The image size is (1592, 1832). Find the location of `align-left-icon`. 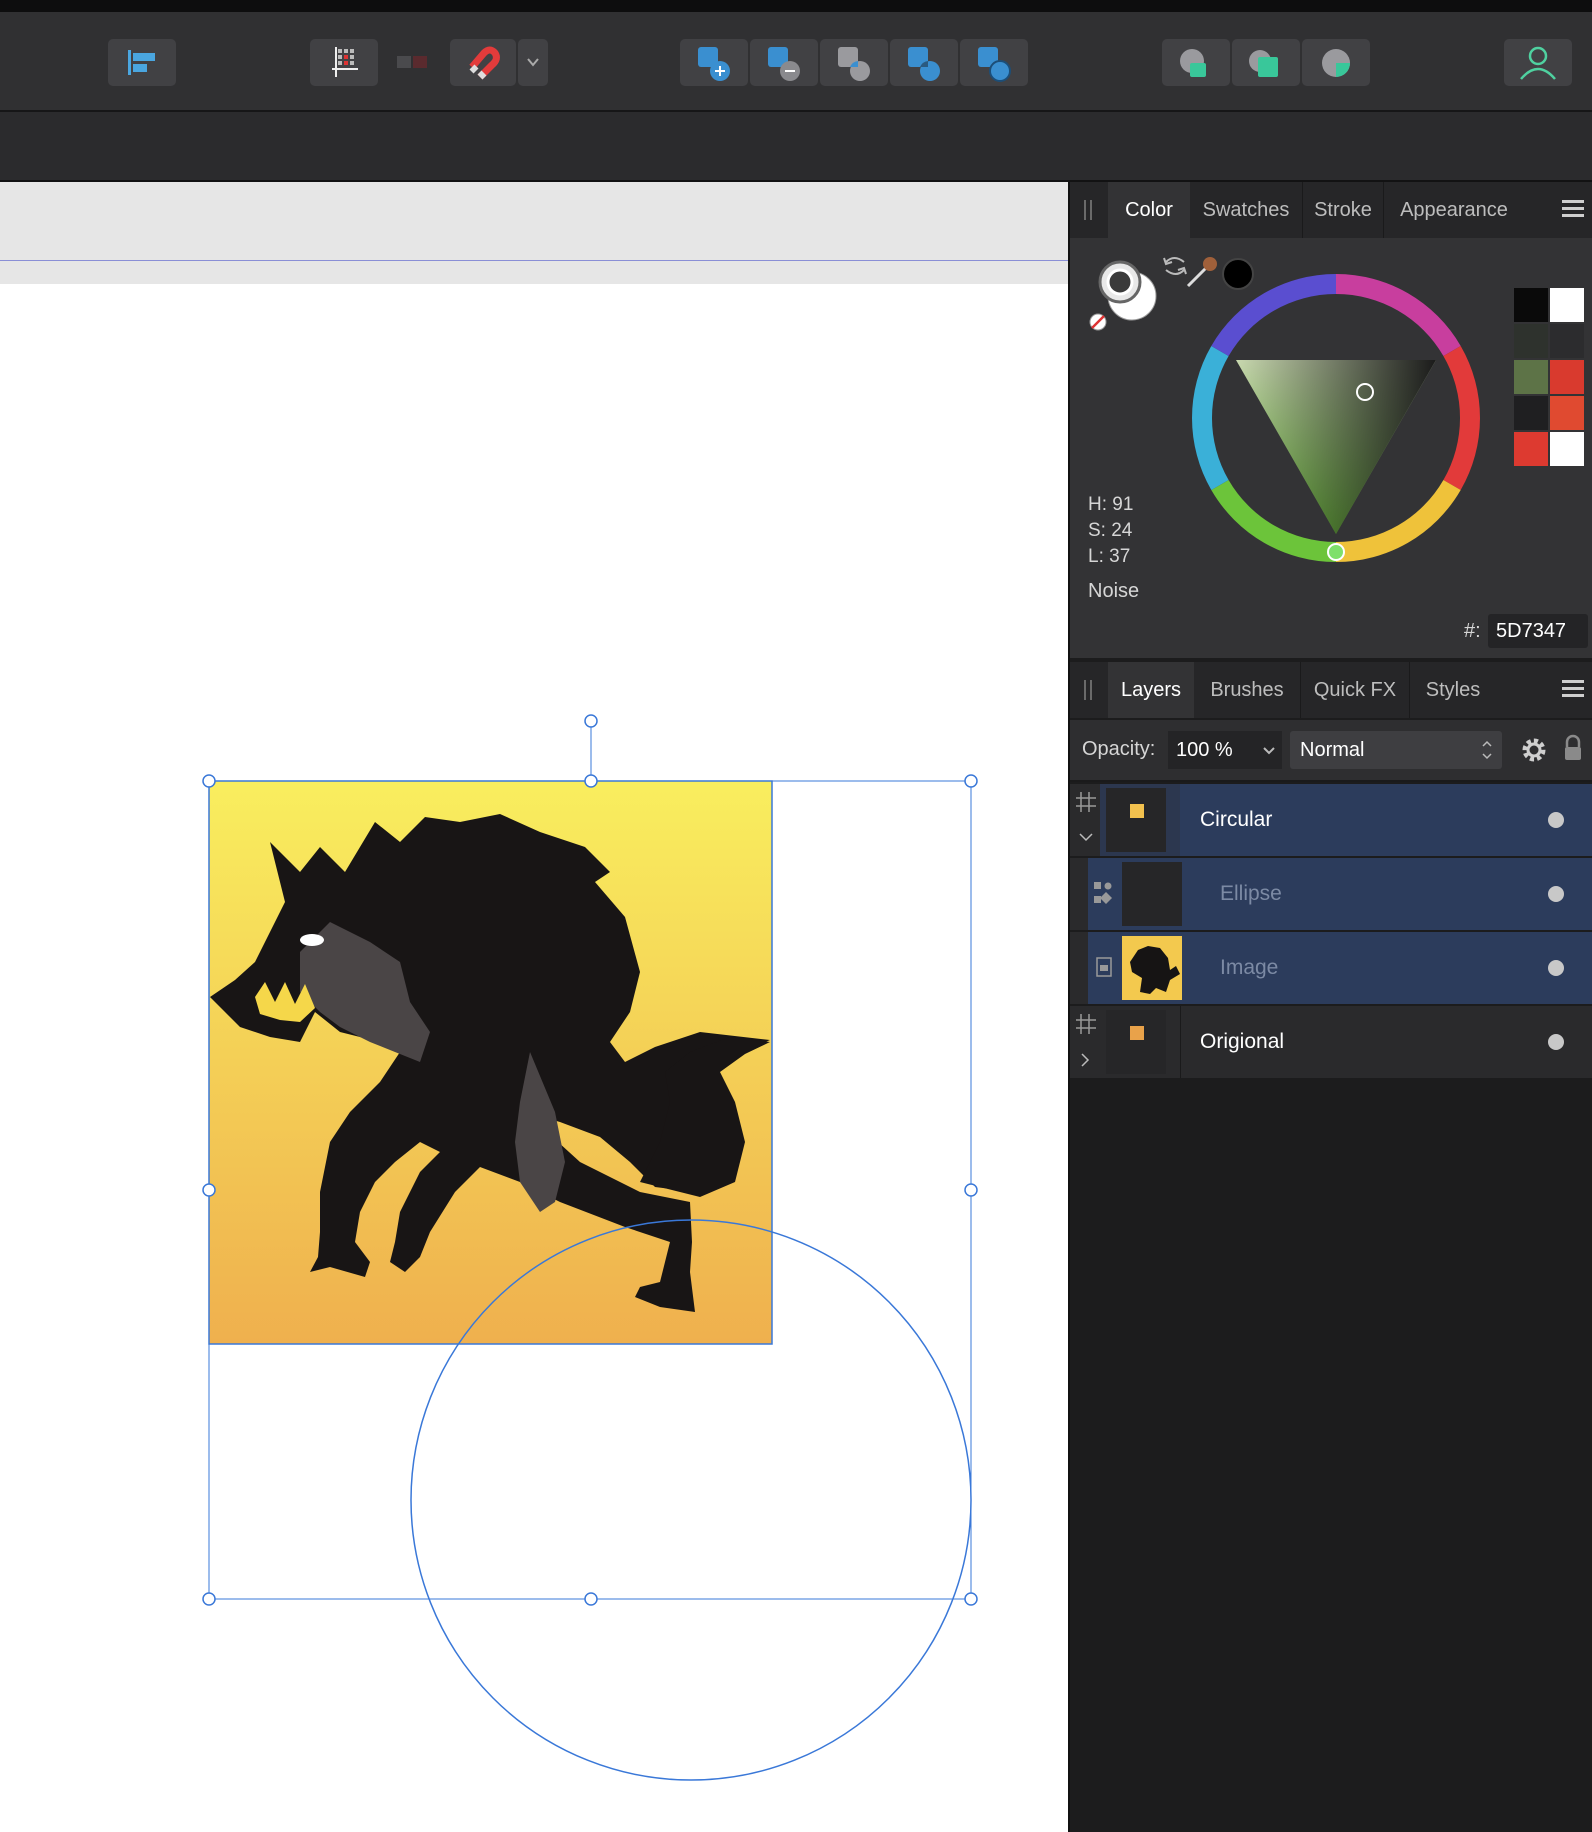

align-left-icon is located at coordinates (141, 62).